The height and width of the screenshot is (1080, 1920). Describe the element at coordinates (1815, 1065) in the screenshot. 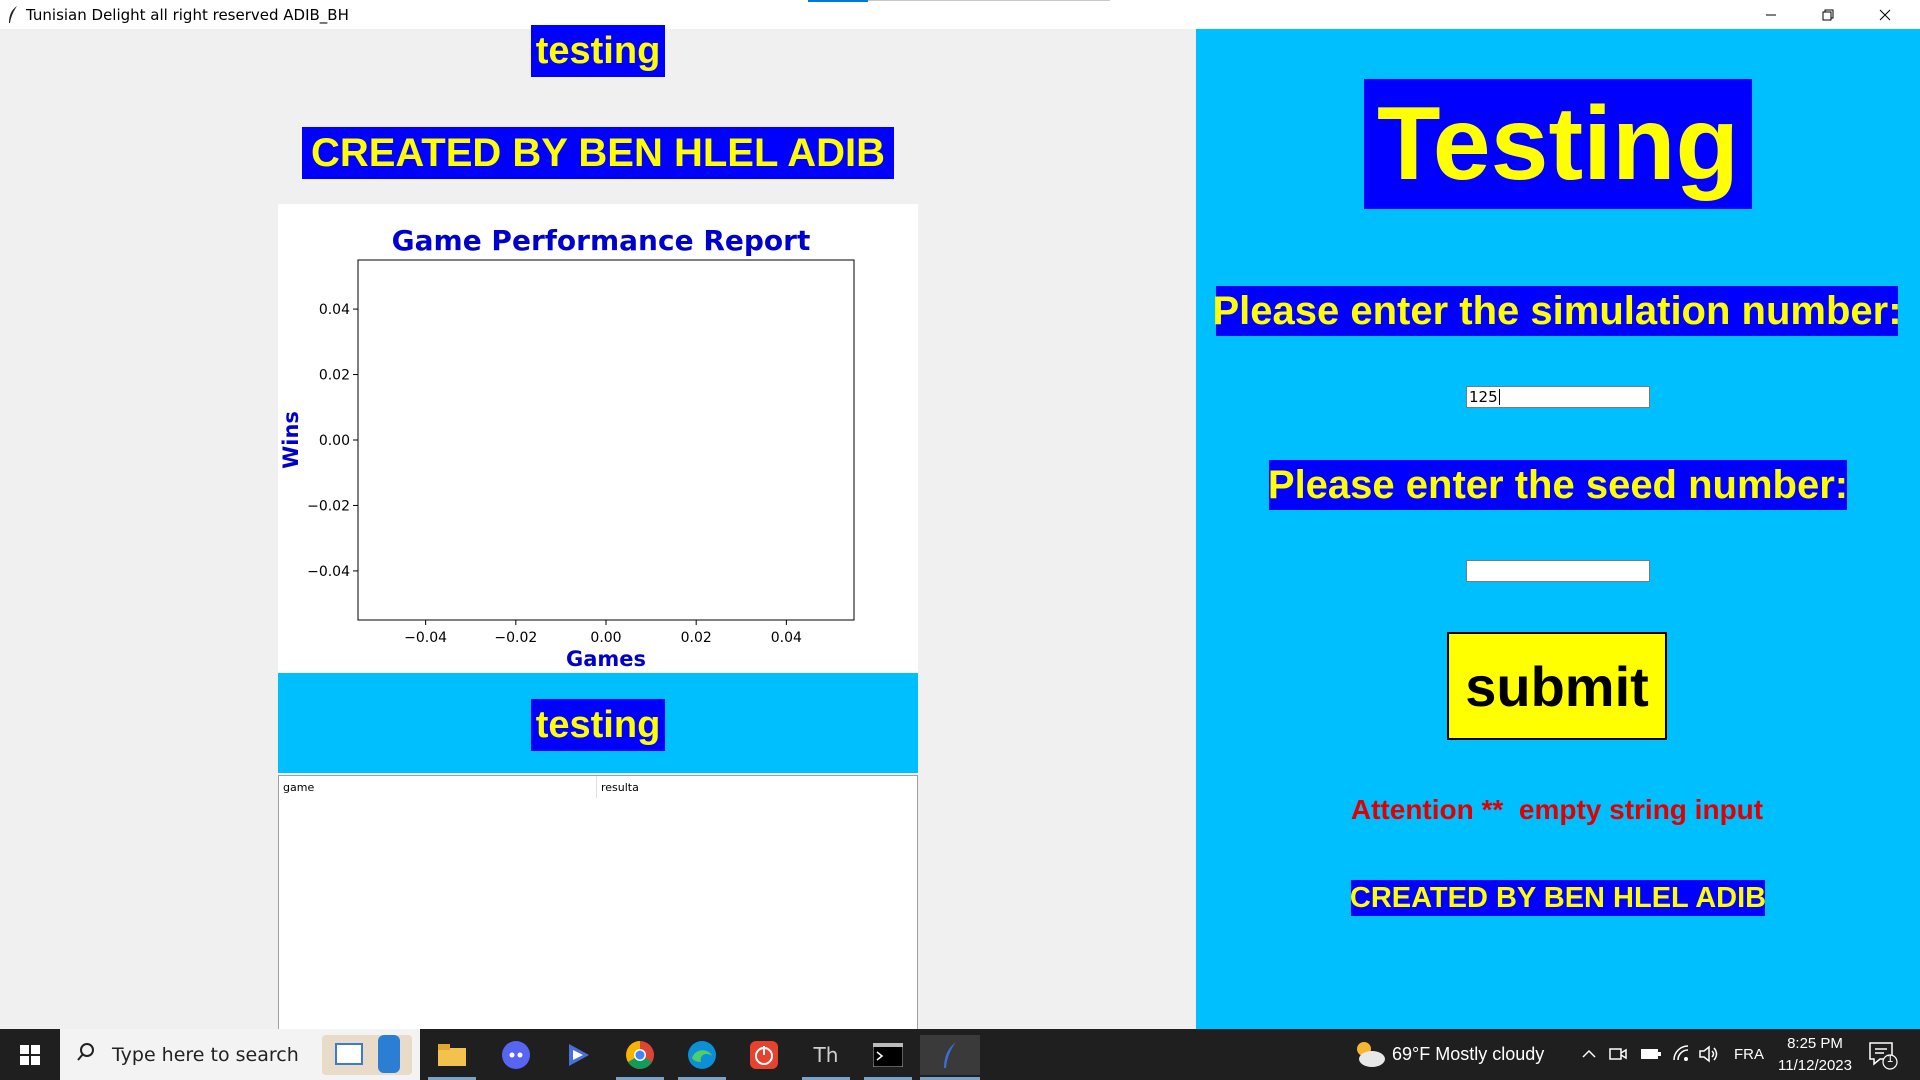

I see `clock-date: 11/12/2023` at that location.